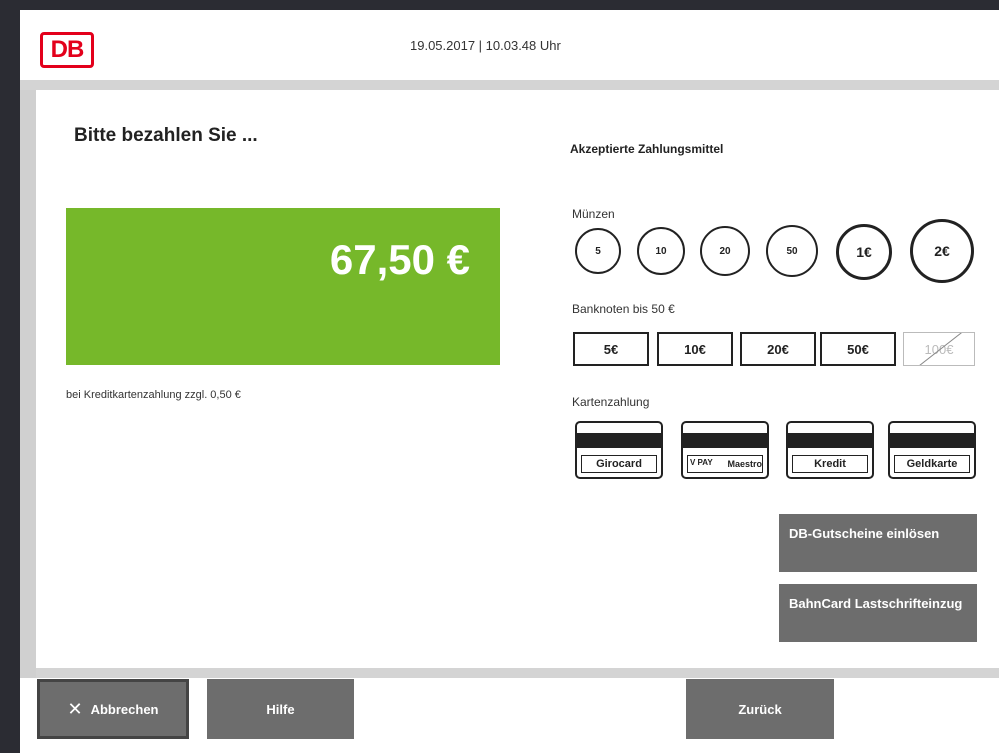  What do you see at coordinates (830, 464) in the screenshot?
I see `card-label-credit: Kredit` at bounding box center [830, 464].